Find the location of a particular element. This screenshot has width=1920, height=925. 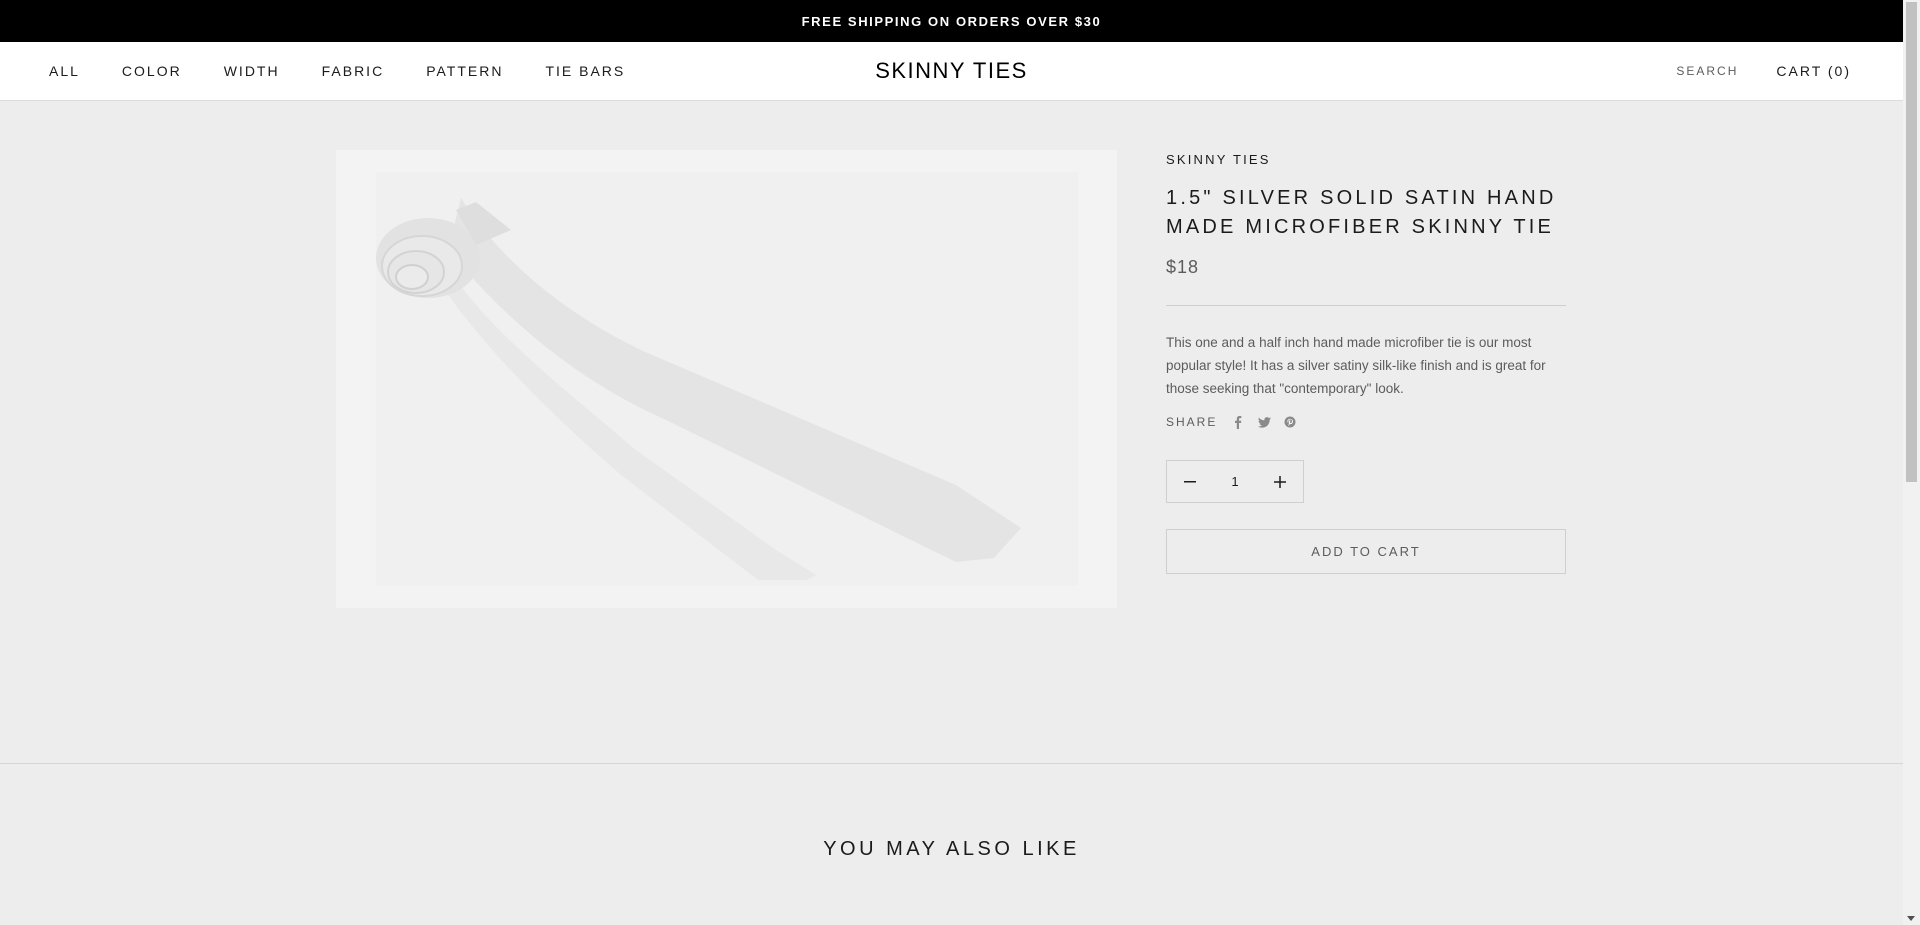

quantity-stepper is located at coordinates (1235, 481).